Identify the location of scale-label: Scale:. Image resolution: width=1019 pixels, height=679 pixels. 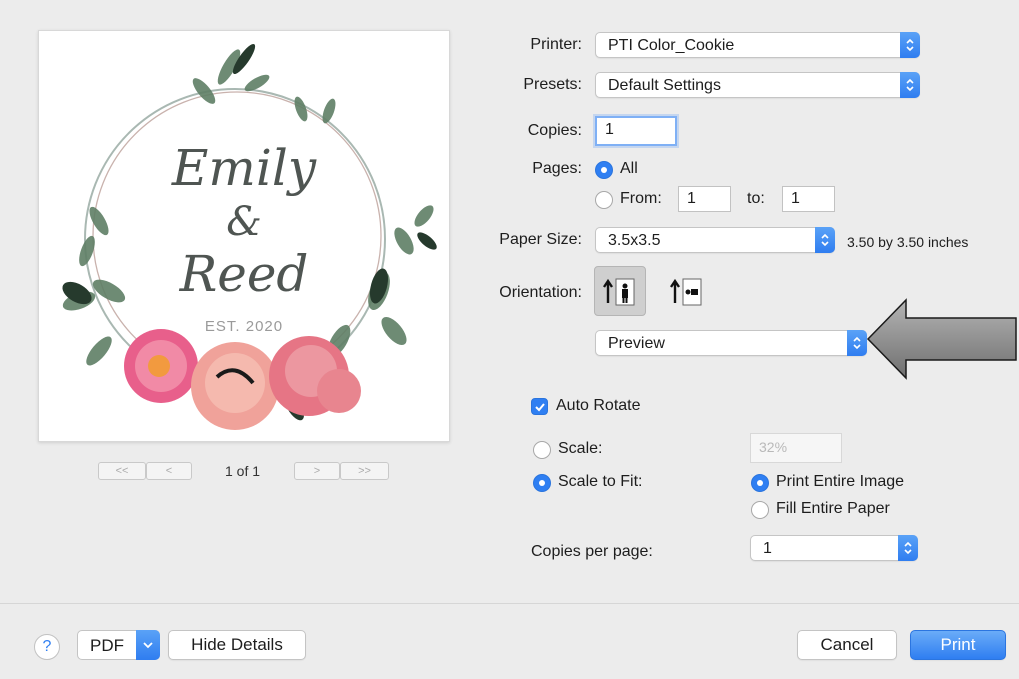
(580, 448).